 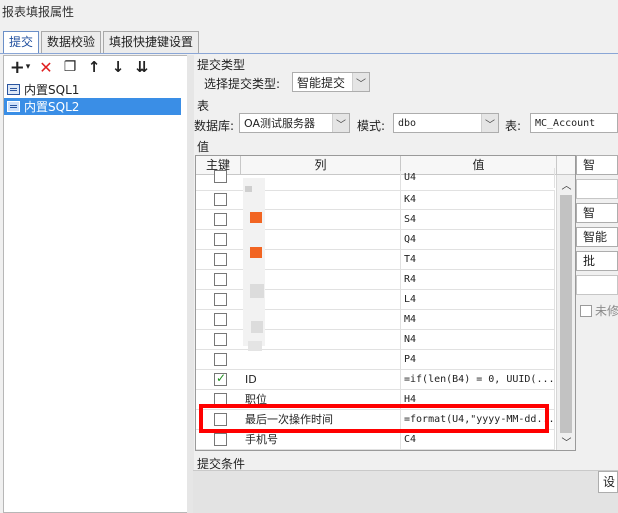 What do you see at coordinates (407, 123) in the screenshot?
I see `mode-value: dbo` at bounding box center [407, 123].